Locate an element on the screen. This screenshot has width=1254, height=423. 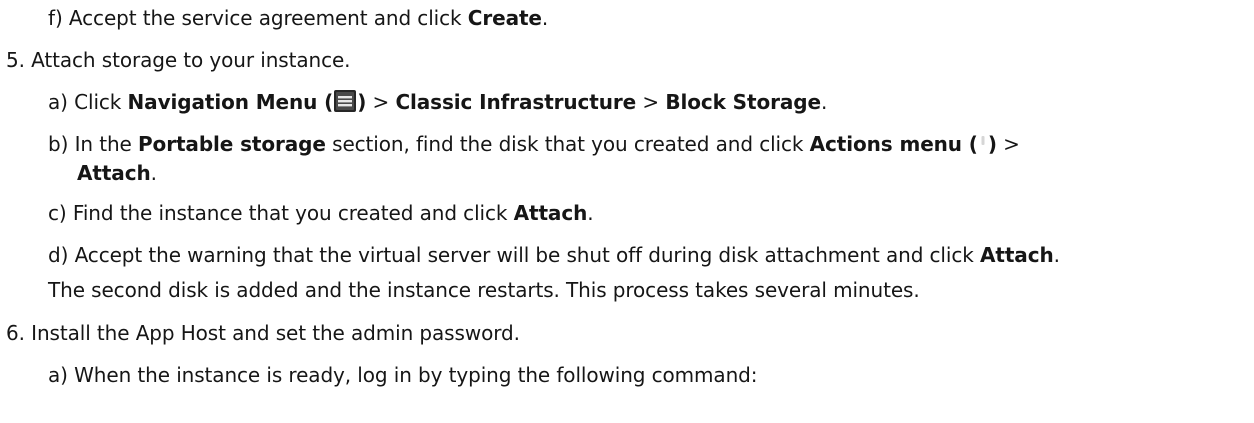
ui-term-block-storage: Block Storage is located at coordinates (743, 102).